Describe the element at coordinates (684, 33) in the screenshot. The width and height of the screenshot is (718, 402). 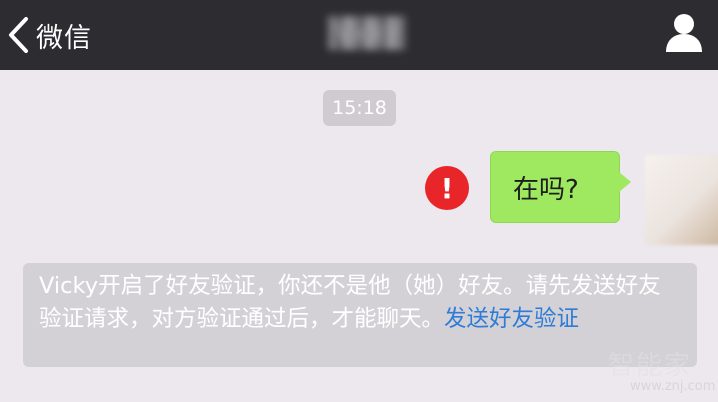
I see `person-icon` at that location.